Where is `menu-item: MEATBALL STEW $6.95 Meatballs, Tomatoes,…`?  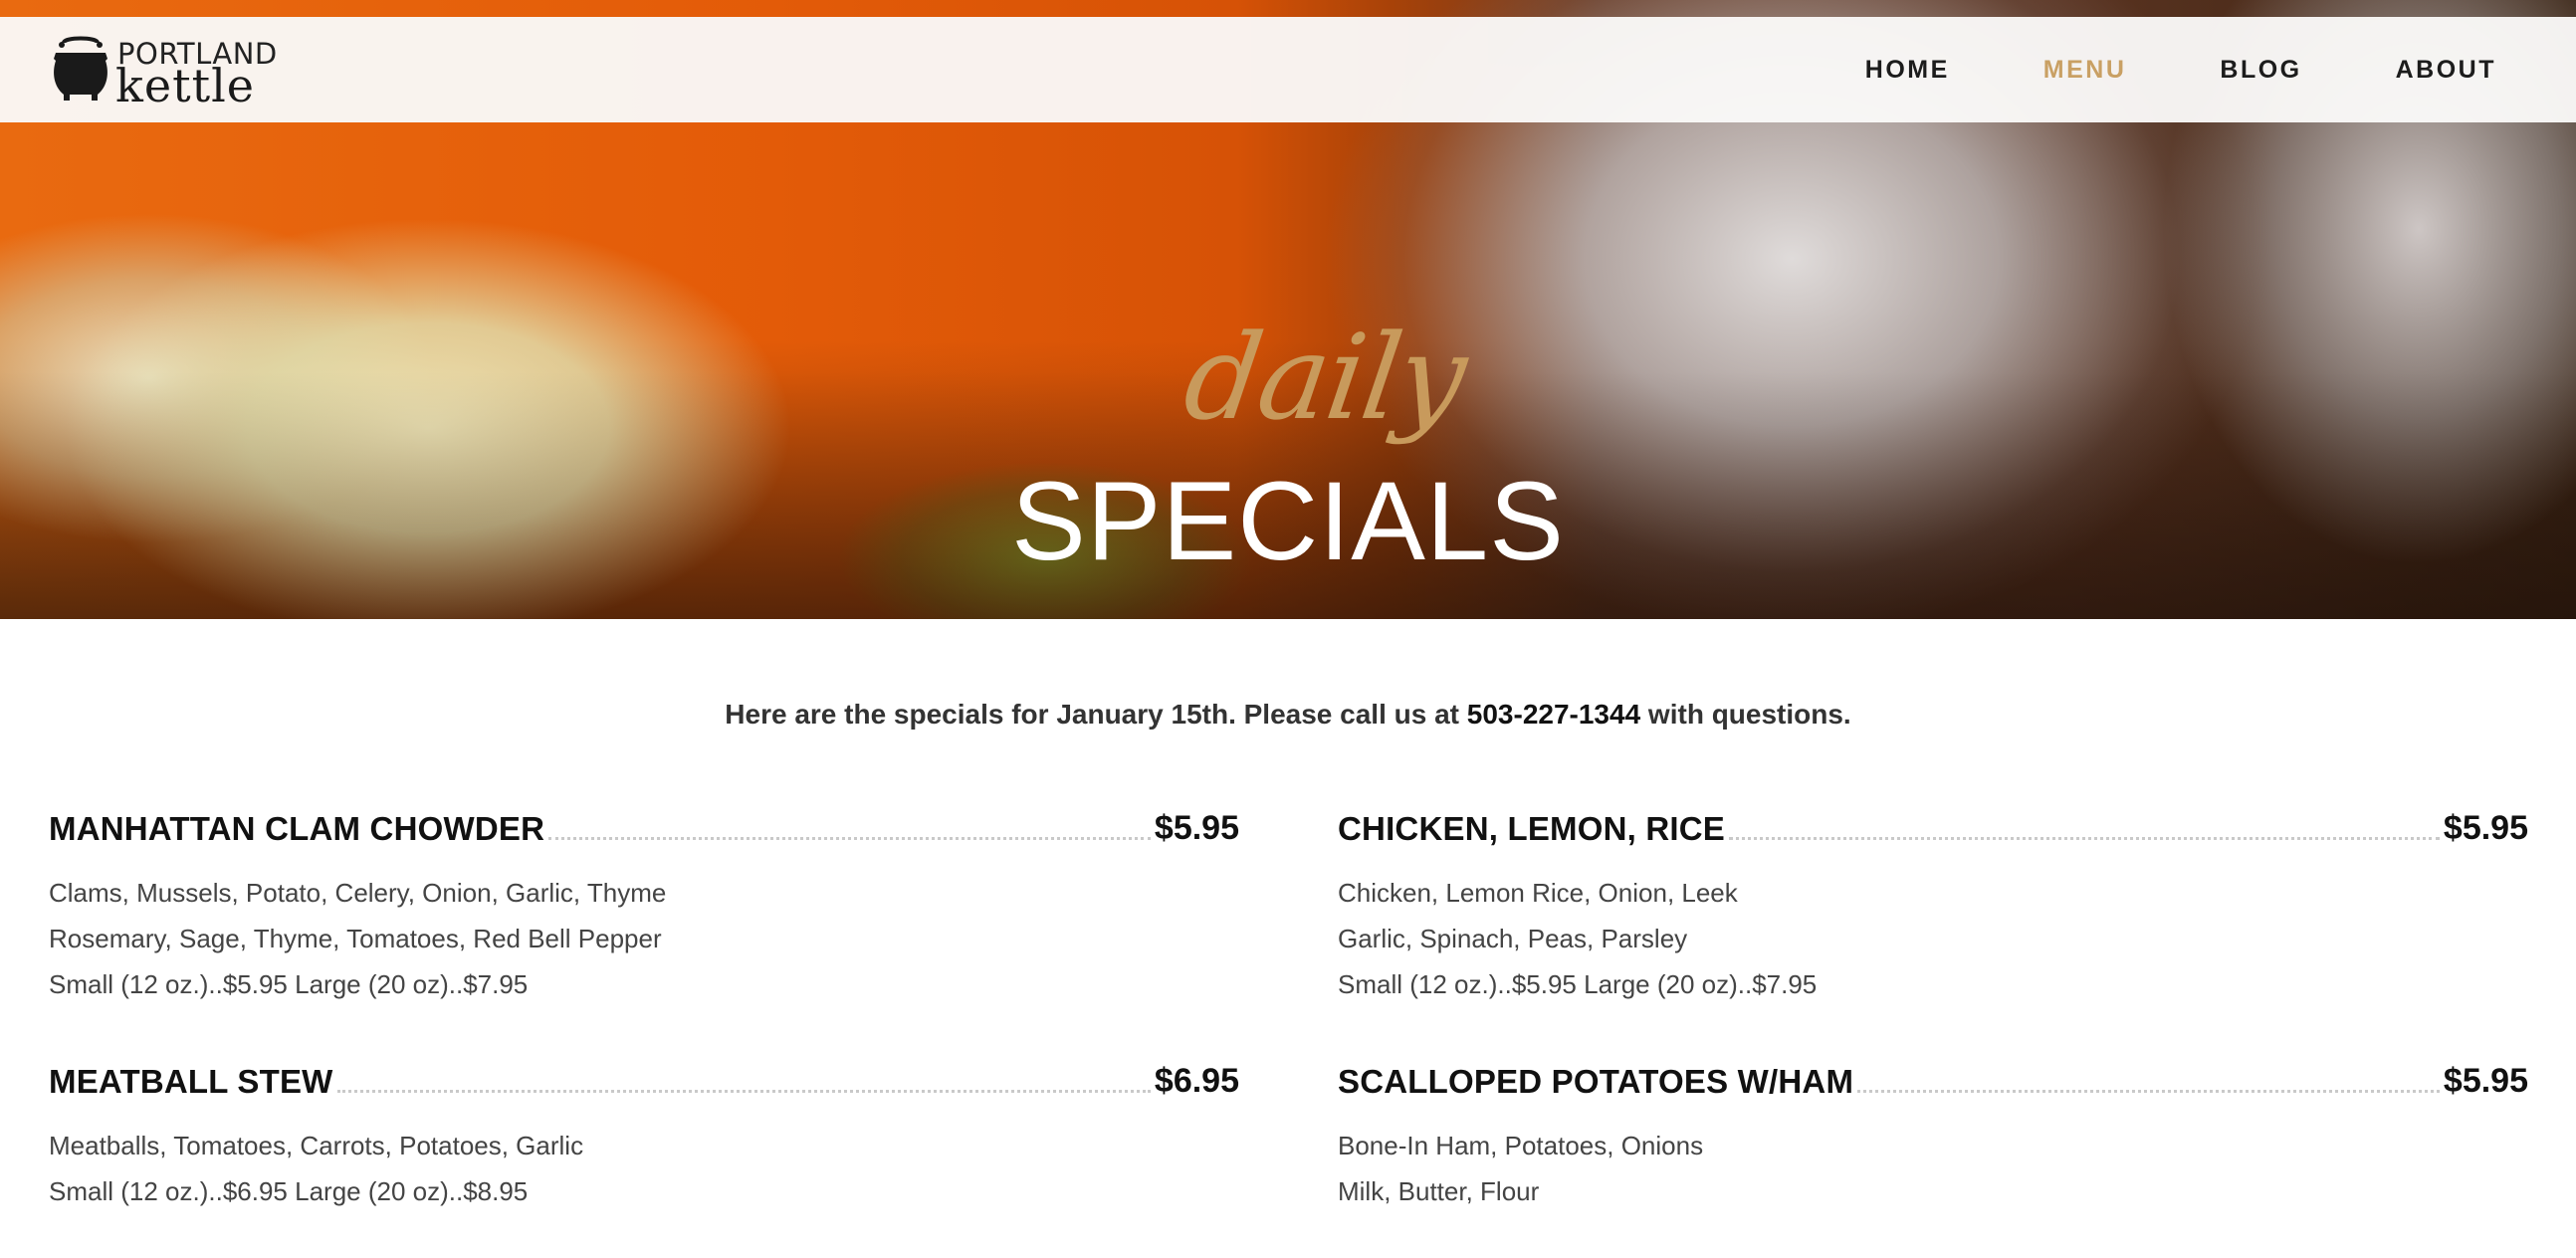
menu-item: MEATBALL STEW $6.95 Meatballs, Tomatoes,… is located at coordinates (644, 1133).